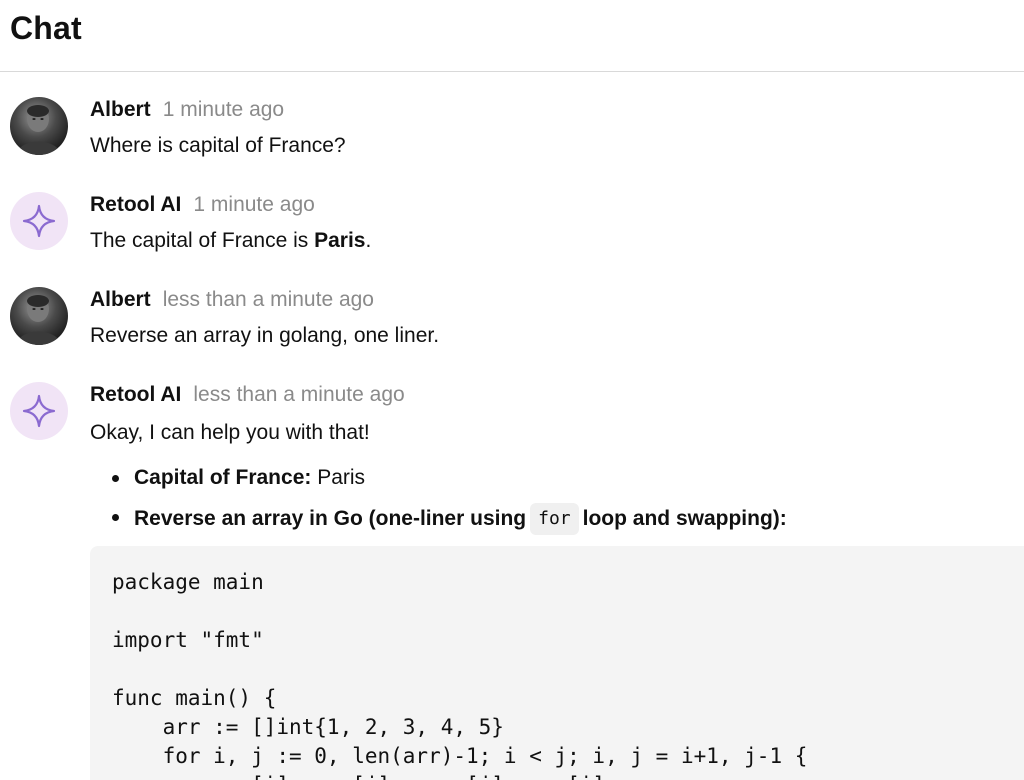 This screenshot has height=780, width=1024. I want to click on message-text: Okay, I can help you with that!, so click(230, 432).